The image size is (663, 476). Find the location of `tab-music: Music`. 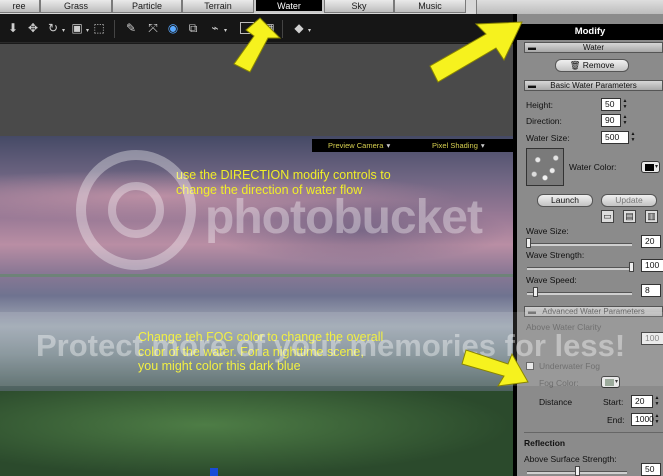

tab-music: Music is located at coordinates (430, 6).